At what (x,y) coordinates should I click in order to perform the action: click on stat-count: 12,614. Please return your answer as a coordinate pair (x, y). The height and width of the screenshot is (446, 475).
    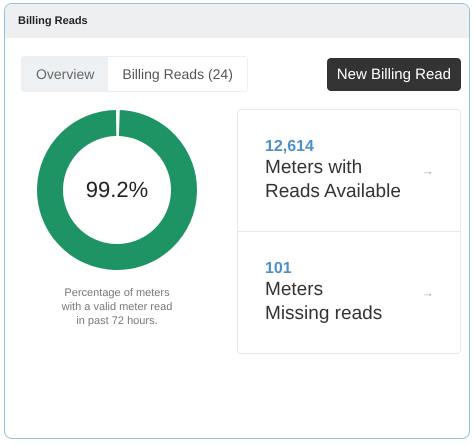
    Looking at the image, I should click on (290, 147).